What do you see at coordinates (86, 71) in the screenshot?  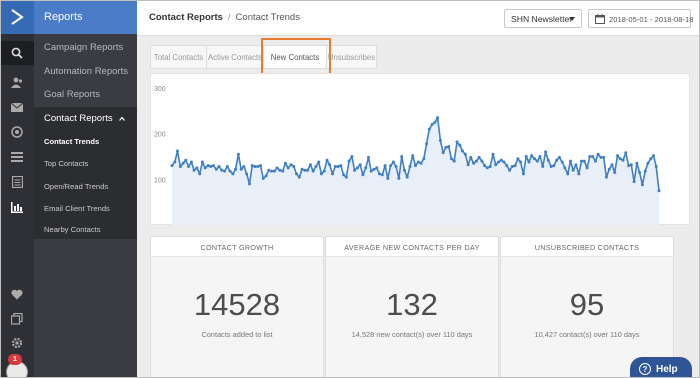 I see `nav-item-automation-reports: Automation Reports` at bounding box center [86, 71].